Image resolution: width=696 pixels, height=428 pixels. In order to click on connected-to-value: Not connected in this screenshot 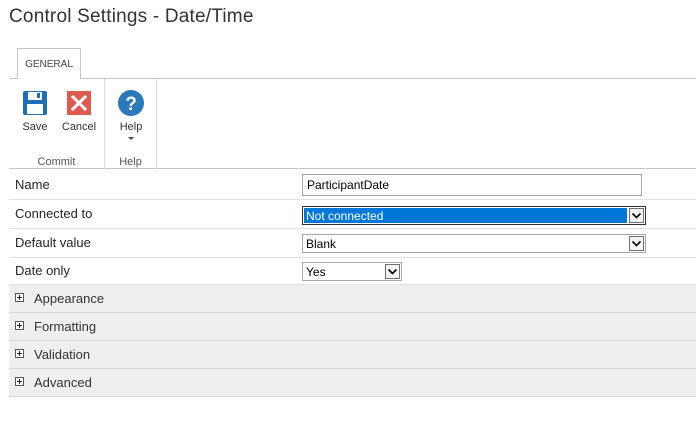, I will do `click(345, 216)`.